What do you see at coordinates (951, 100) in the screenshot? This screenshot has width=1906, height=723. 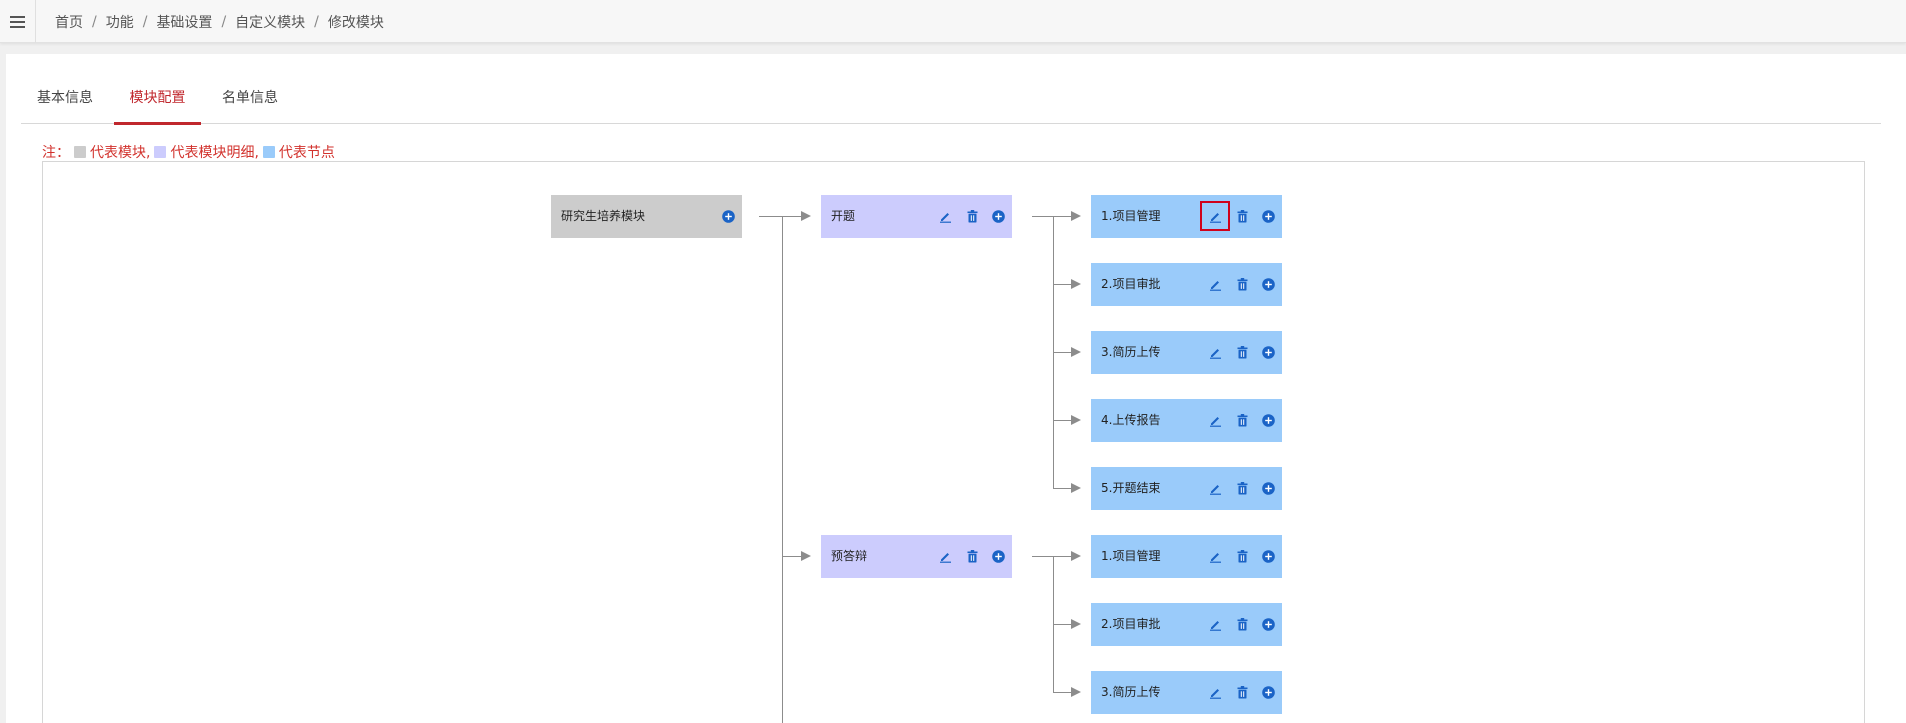 I see `tab-bar: 基本信息 模块配置 名单信息` at bounding box center [951, 100].